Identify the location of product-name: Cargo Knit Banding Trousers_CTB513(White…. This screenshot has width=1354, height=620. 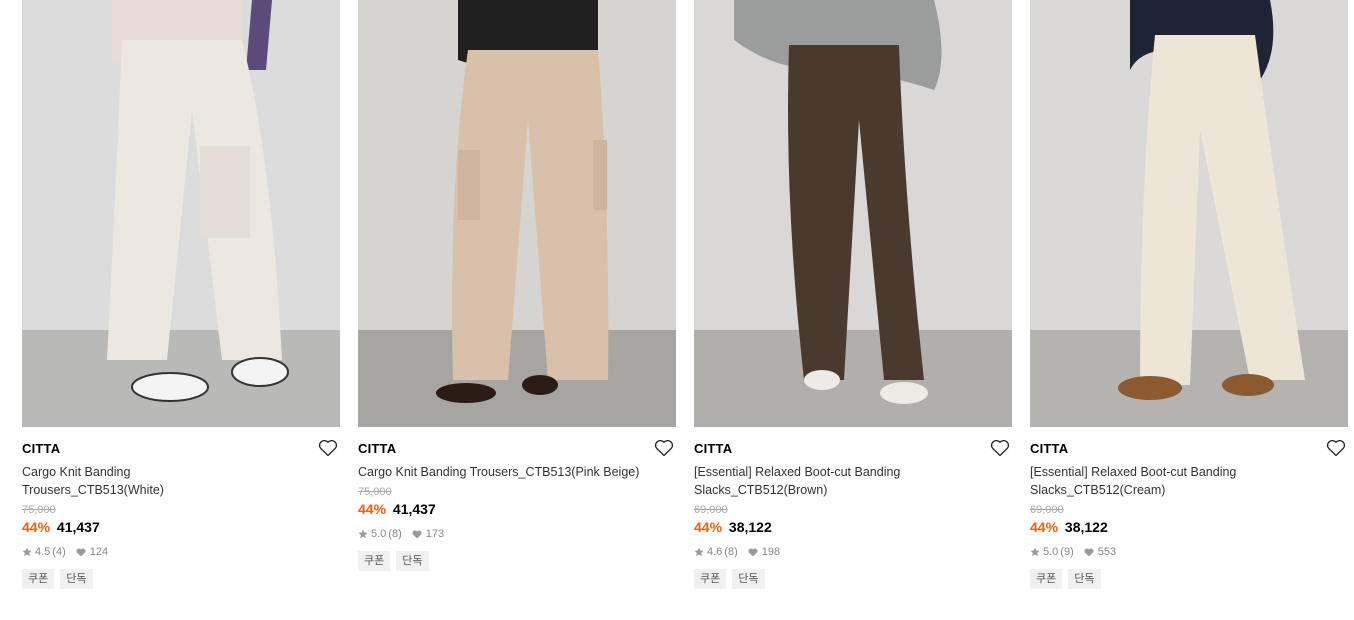
(142, 481).